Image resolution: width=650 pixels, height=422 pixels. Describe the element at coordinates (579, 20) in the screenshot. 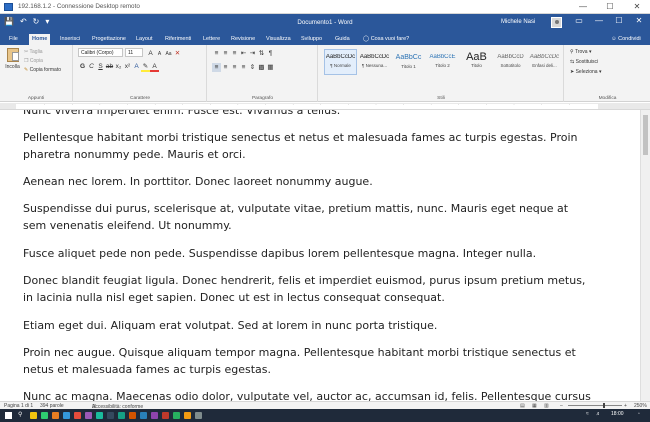

I see `ribbon-display-options-button: ▭` at that location.